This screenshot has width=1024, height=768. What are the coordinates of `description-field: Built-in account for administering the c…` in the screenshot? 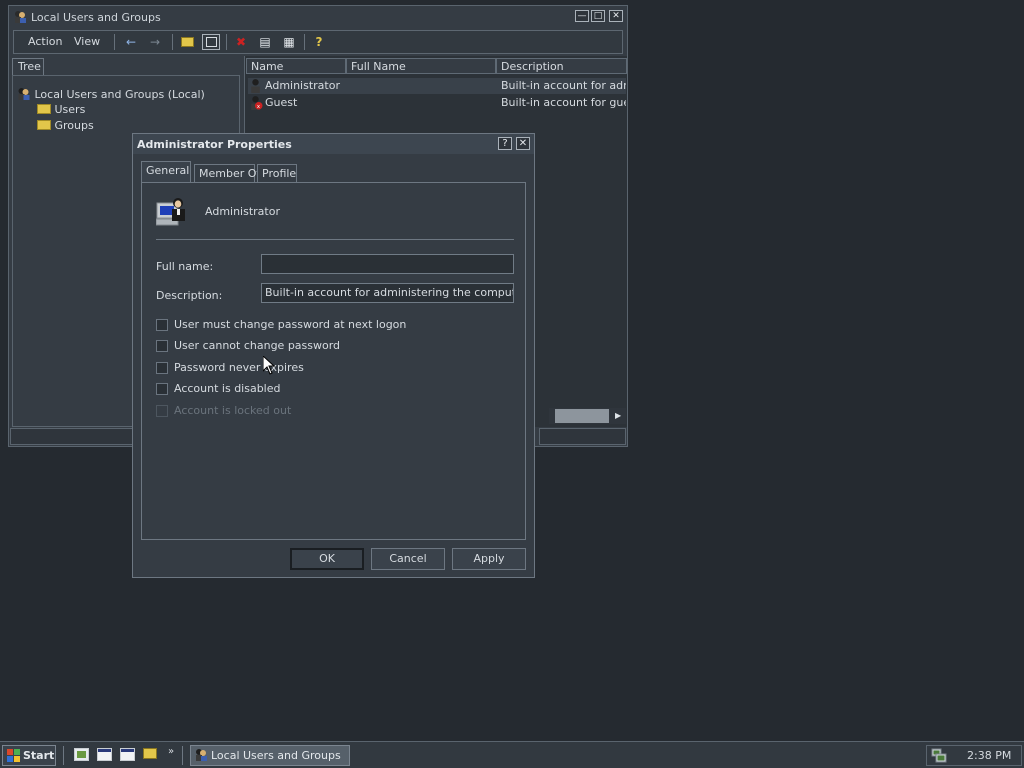 It's located at (387, 293).